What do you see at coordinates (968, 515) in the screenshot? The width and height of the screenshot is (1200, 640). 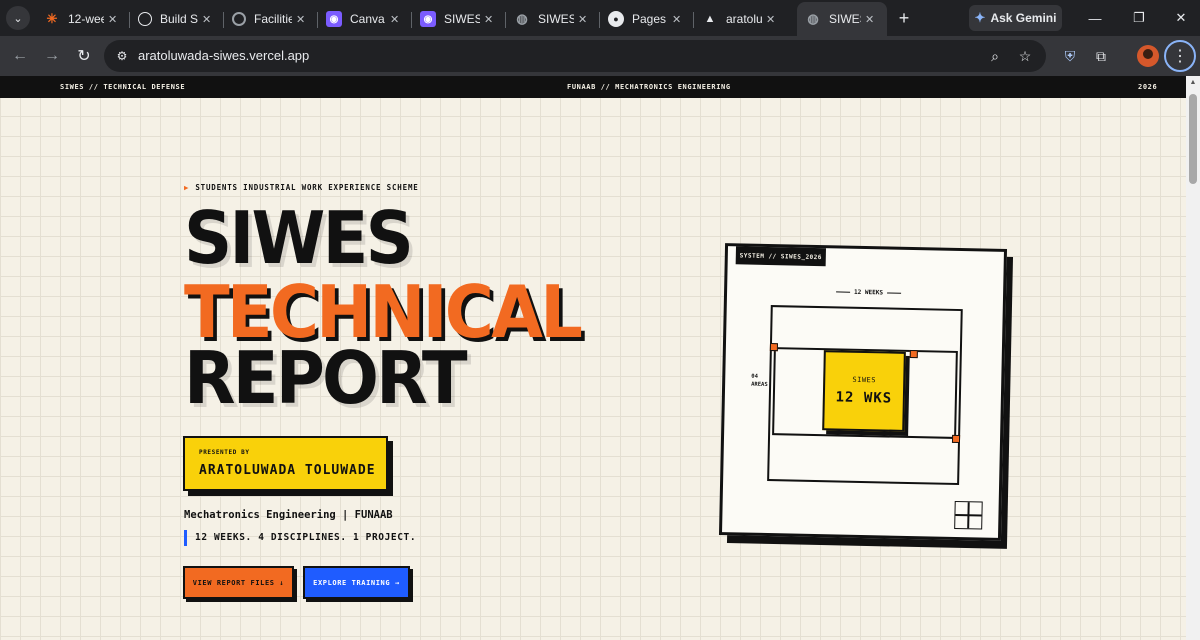 I see `grid-icon` at bounding box center [968, 515].